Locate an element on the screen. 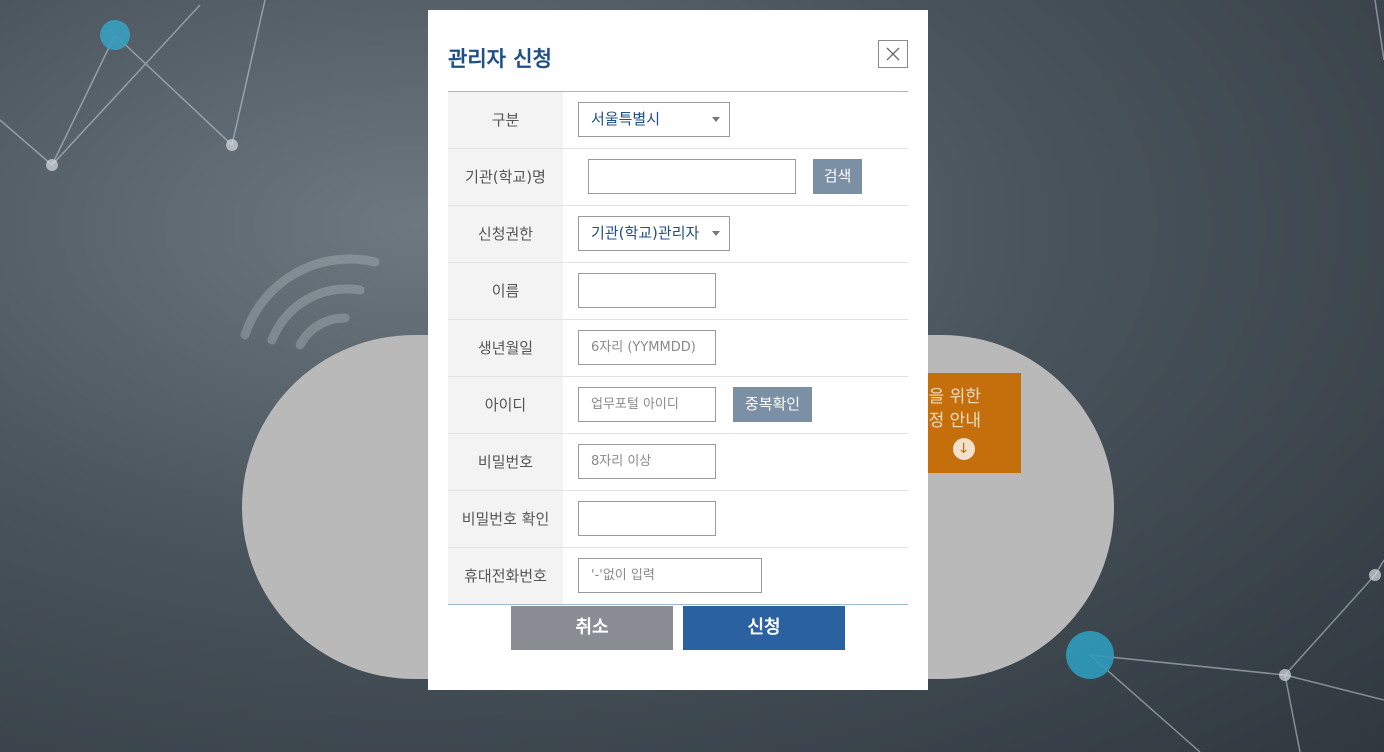 The image size is (1384, 752). row-password: 비밀번호 is located at coordinates (678, 462).